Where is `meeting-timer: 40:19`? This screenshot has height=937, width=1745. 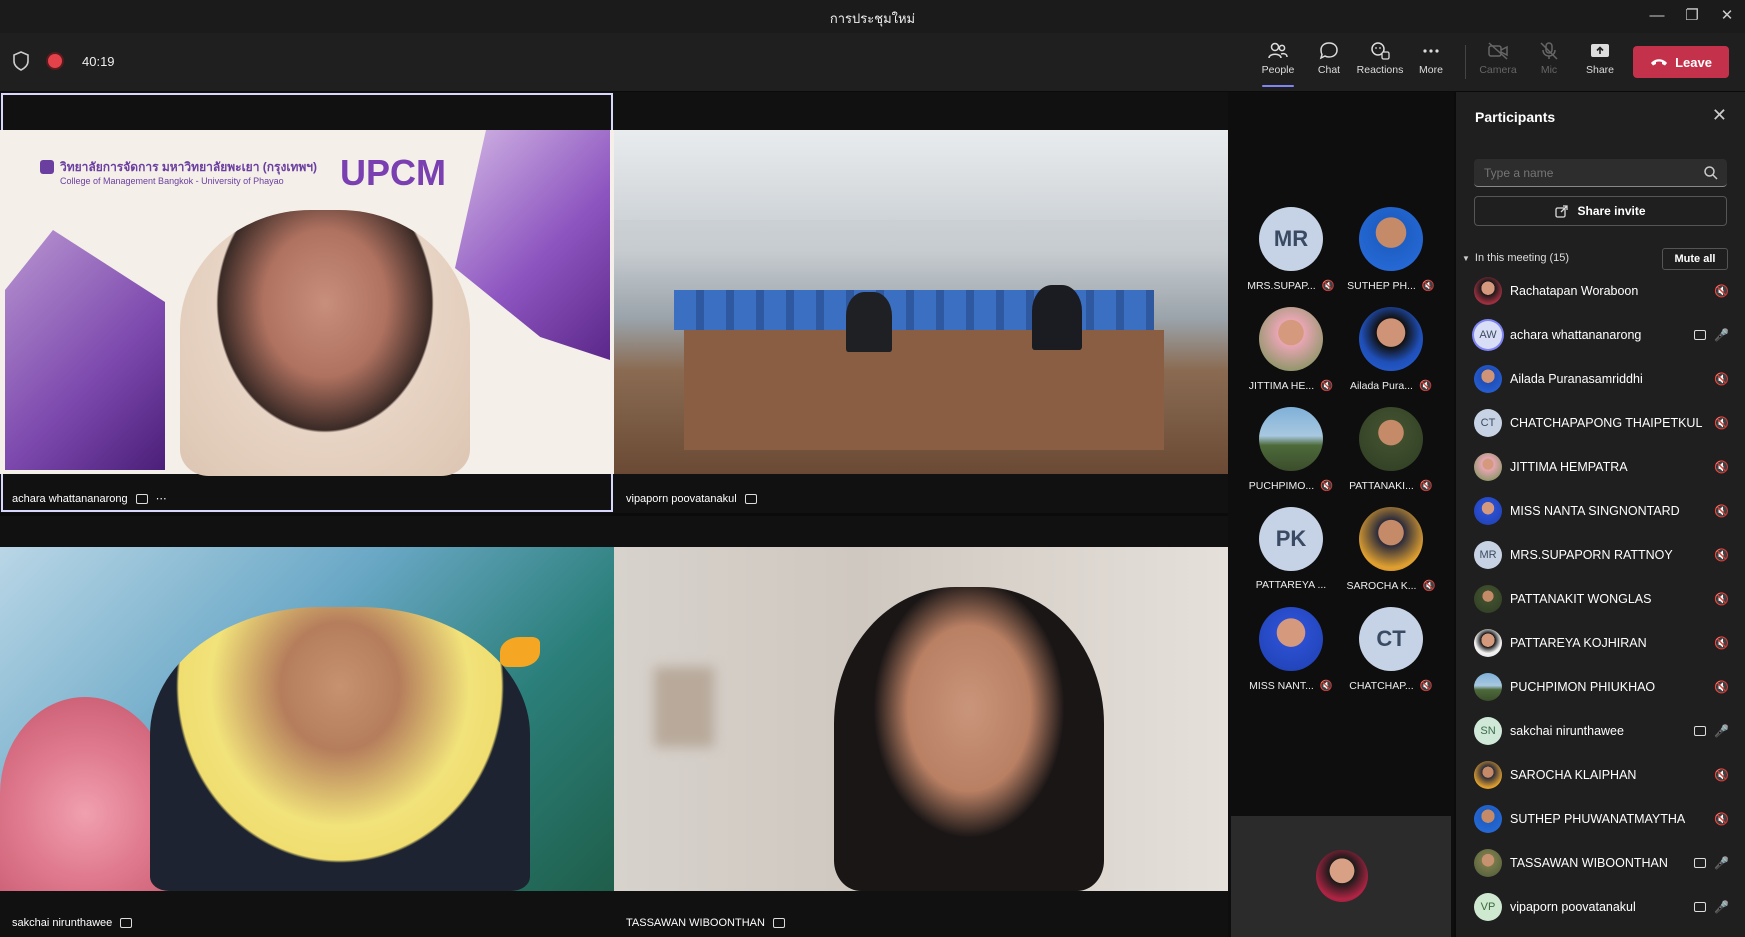
meeting-timer: 40:19 is located at coordinates (98, 61).